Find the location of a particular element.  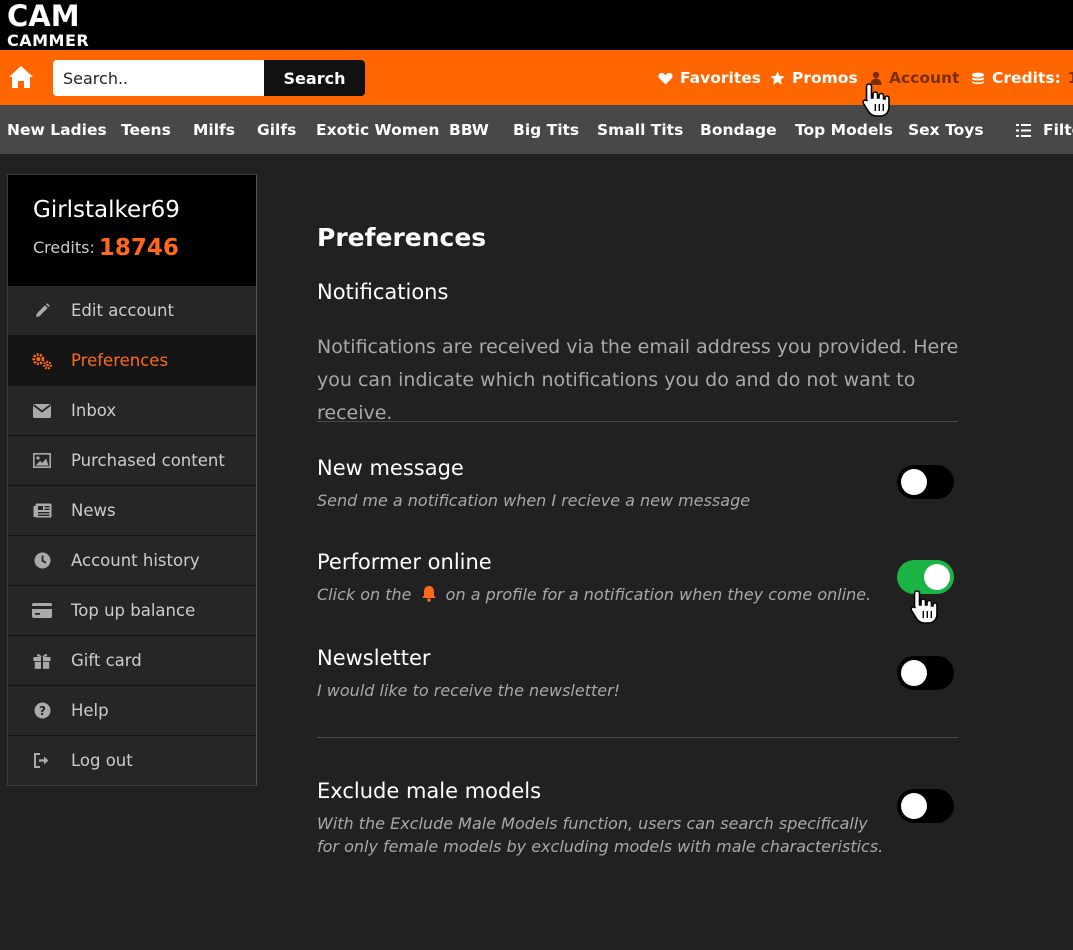

image-icon is located at coordinates (42, 461).